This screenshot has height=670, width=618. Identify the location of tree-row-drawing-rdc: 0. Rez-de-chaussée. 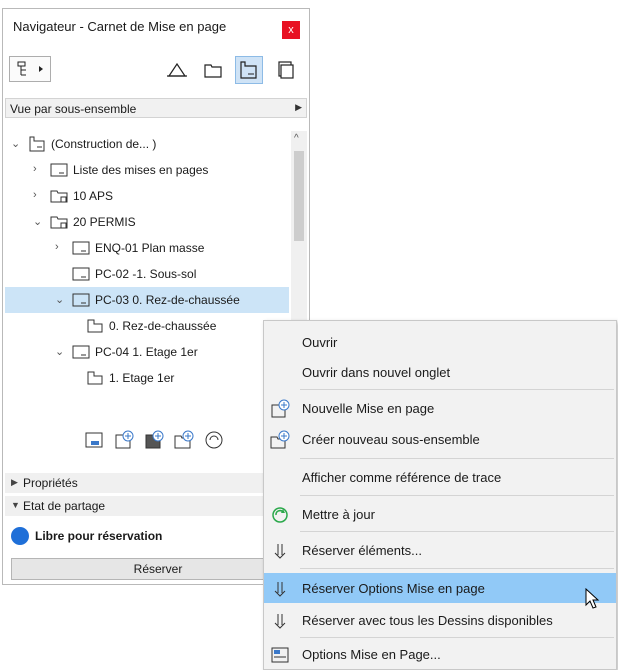
(147, 326).